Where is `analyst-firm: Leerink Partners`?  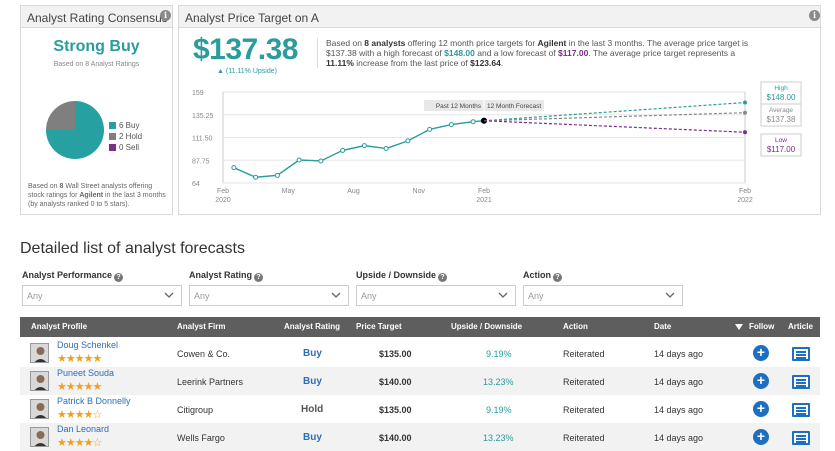 analyst-firm: Leerink Partners is located at coordinates (210, 382).